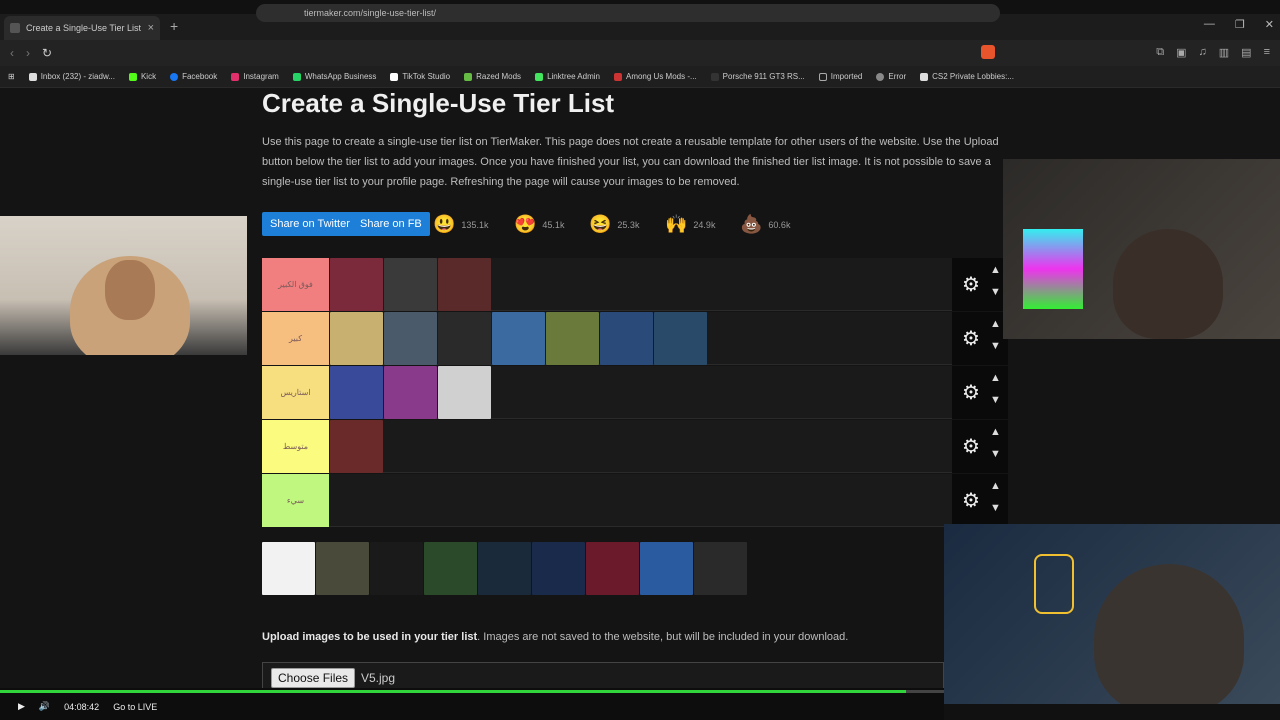 The image size is (1280, 720). I want to click on reaction-poop: 💩 60.6k, so click(765, 224).